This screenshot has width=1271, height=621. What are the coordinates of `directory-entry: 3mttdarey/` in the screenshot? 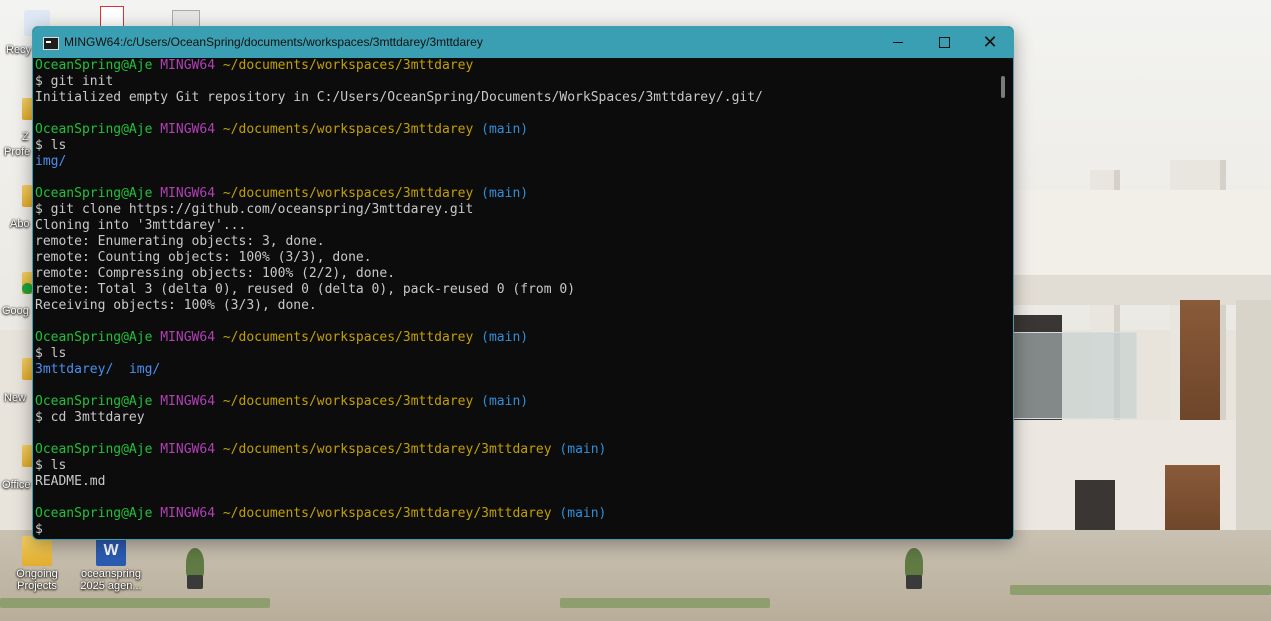 It's located at (74, 369).